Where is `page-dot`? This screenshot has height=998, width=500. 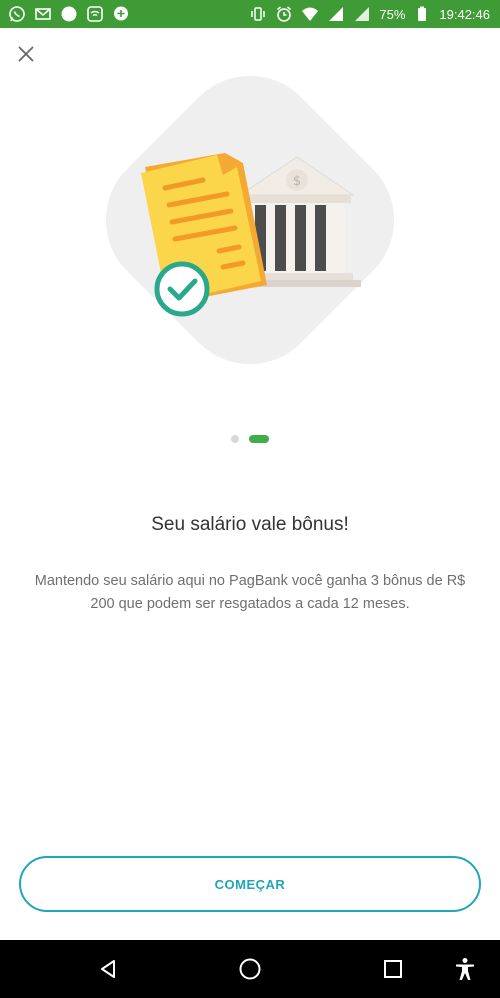 page-dot is located at coordinates (235, 439).